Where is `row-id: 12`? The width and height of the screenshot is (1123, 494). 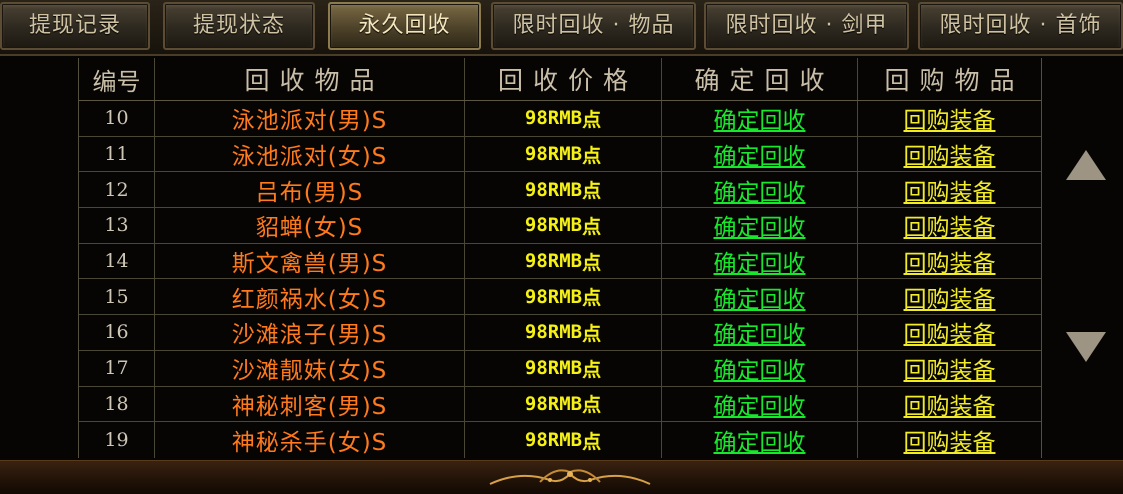 row-id: 12 is located at coordinates (117, 190).